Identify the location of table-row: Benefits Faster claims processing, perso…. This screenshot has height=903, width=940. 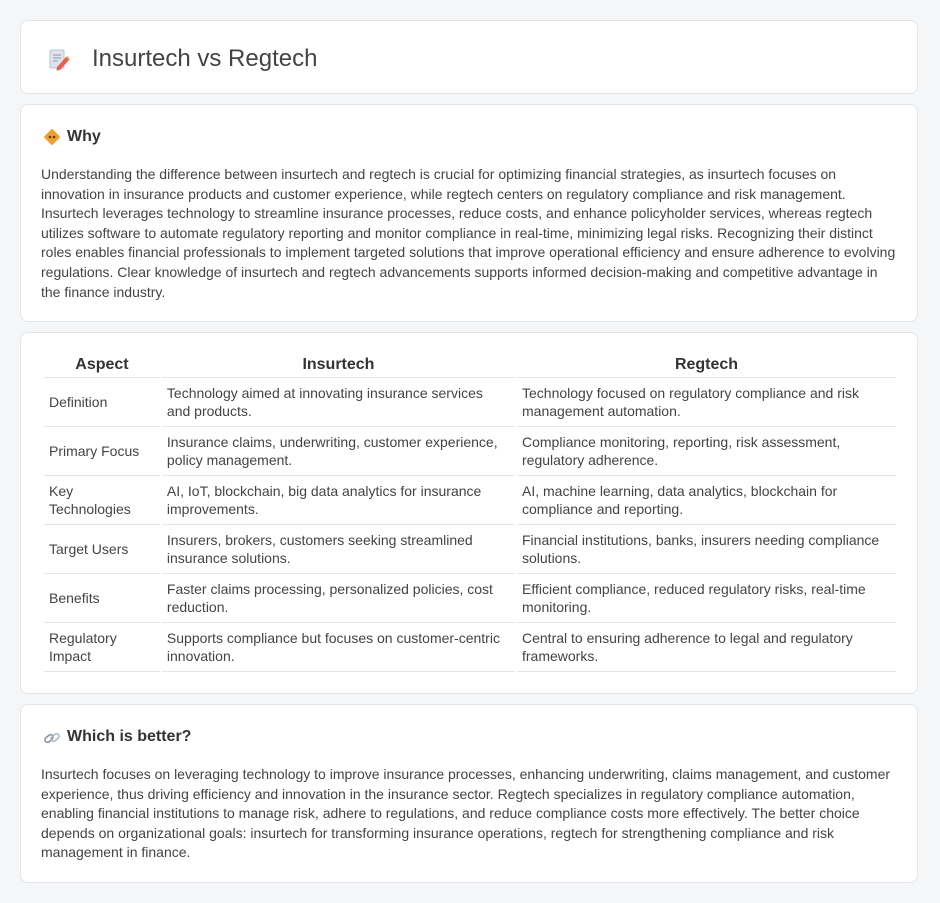
(470, 598).